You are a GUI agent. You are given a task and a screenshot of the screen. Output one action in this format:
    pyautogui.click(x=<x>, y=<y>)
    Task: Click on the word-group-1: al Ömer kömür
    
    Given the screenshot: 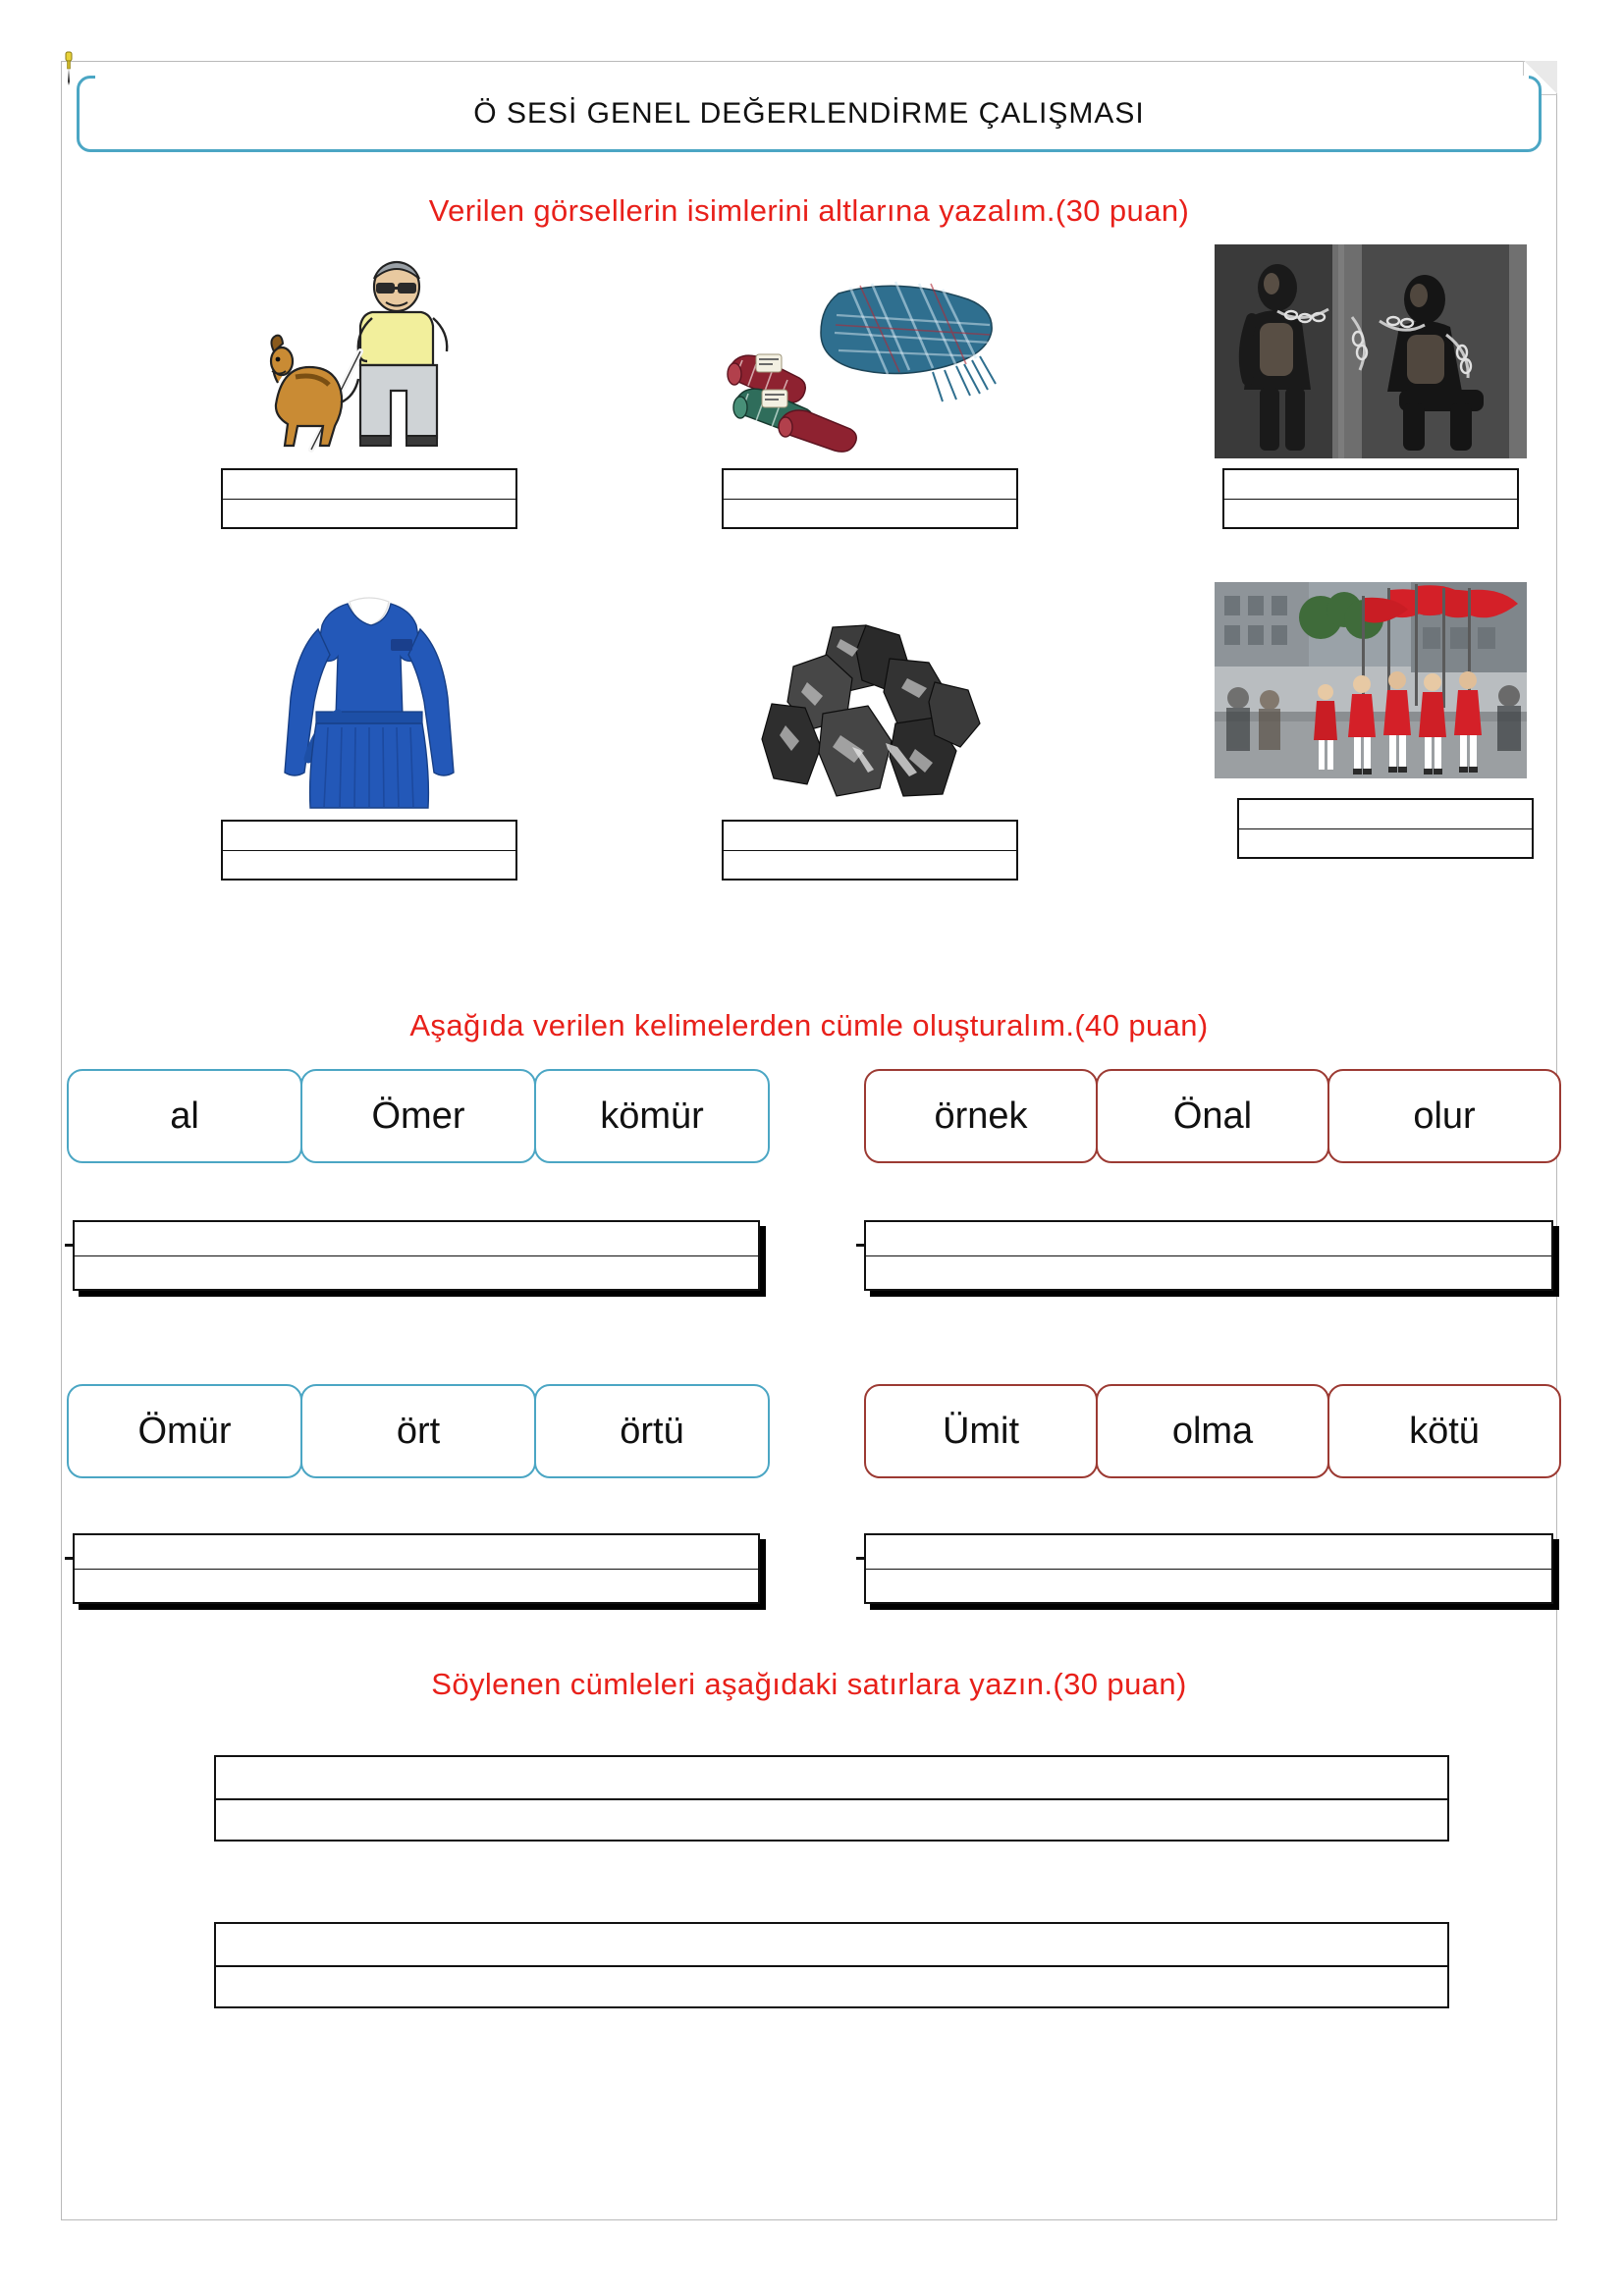 What is the action you would take?
    pyautogui.click(x=418, y=1116)
    